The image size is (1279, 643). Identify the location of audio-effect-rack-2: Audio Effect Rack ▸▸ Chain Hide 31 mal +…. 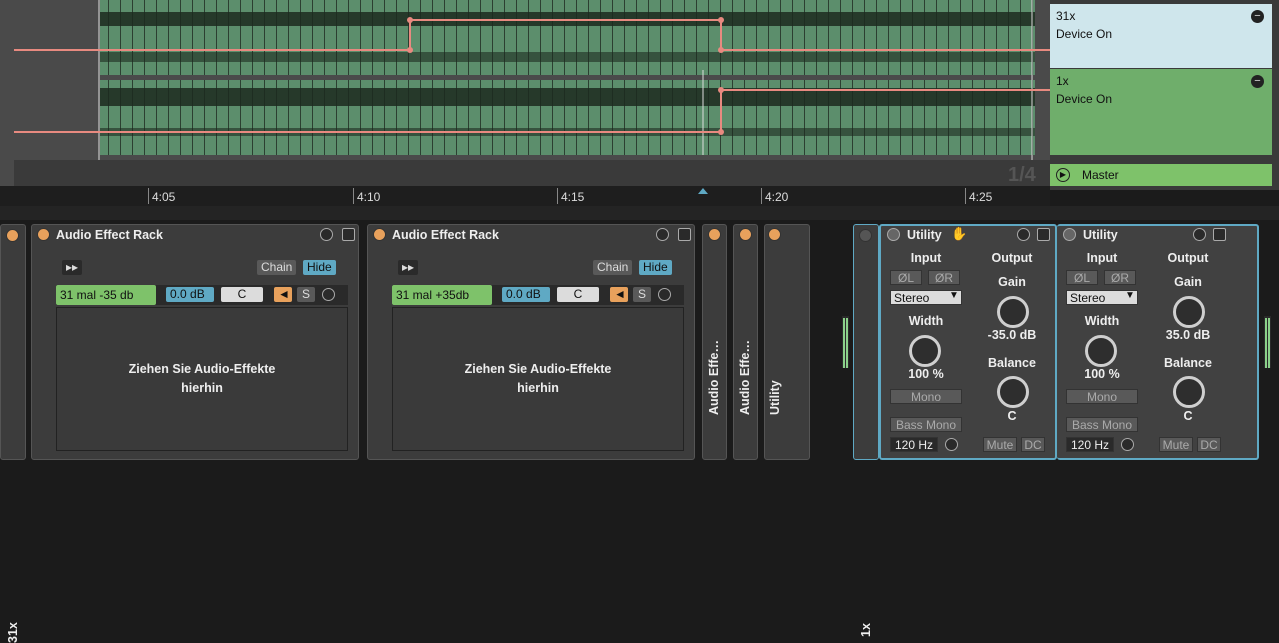
(531, 342).